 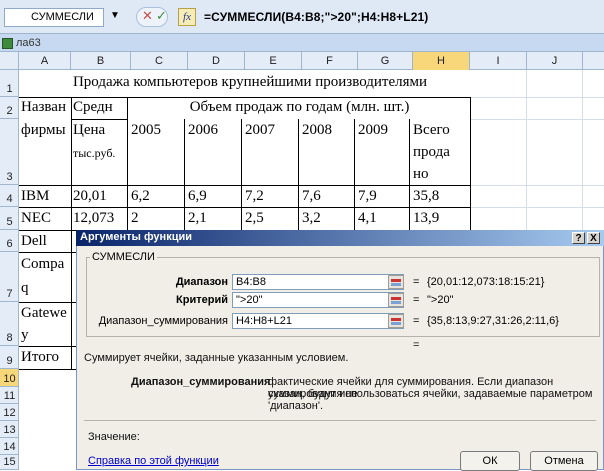 What do you see at coordinates (593, 238) in the screenshot?
I see `close-button: X` at bounding box center [593, 238].